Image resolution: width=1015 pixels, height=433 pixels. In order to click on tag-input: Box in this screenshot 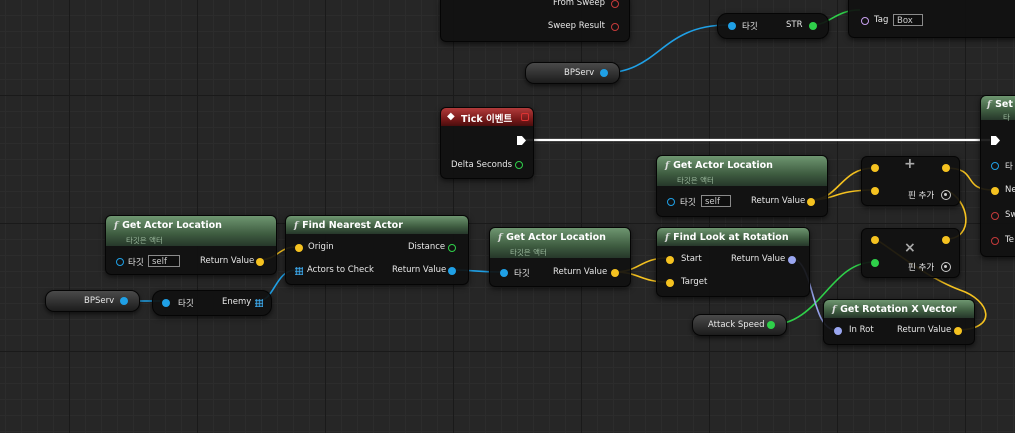, I will do `click(908, 20)`.